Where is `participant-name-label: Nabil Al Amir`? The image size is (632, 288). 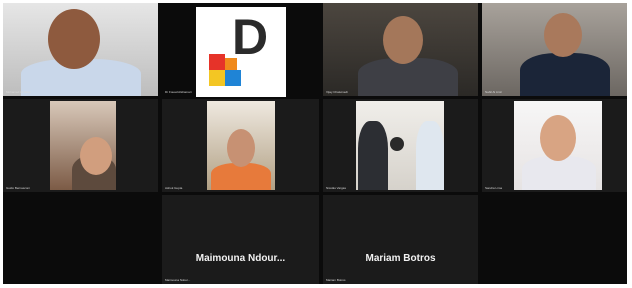 participant-name-label: Nabil Al Amir is located at coordinates (494, 92).